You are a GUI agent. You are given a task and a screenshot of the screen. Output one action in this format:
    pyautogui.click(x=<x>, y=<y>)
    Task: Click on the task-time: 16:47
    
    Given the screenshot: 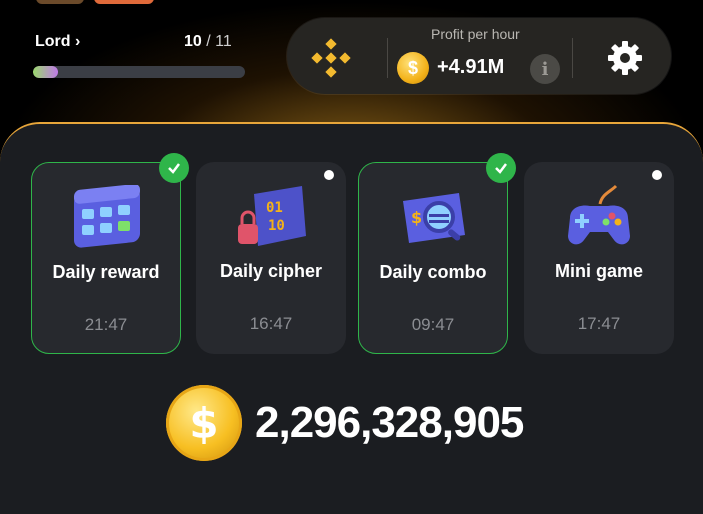 What is the action you would take?
    pyautogui.click(x=271, y=323)
    